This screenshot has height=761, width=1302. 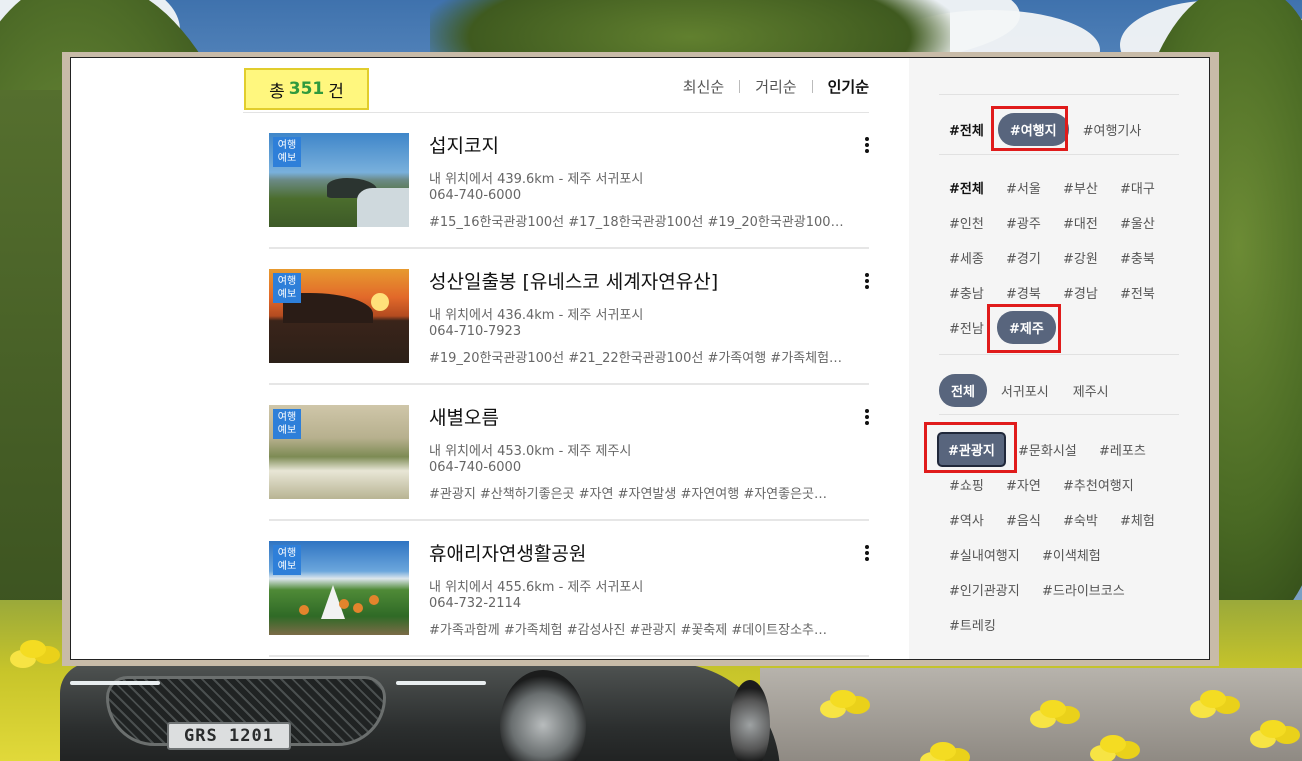 What do you see at coordinates (536, 179) in the screenshot?
I see `item-location: 내 위치에서 439.6km - 제주 서귀포시` at bounding box center [536, 179].